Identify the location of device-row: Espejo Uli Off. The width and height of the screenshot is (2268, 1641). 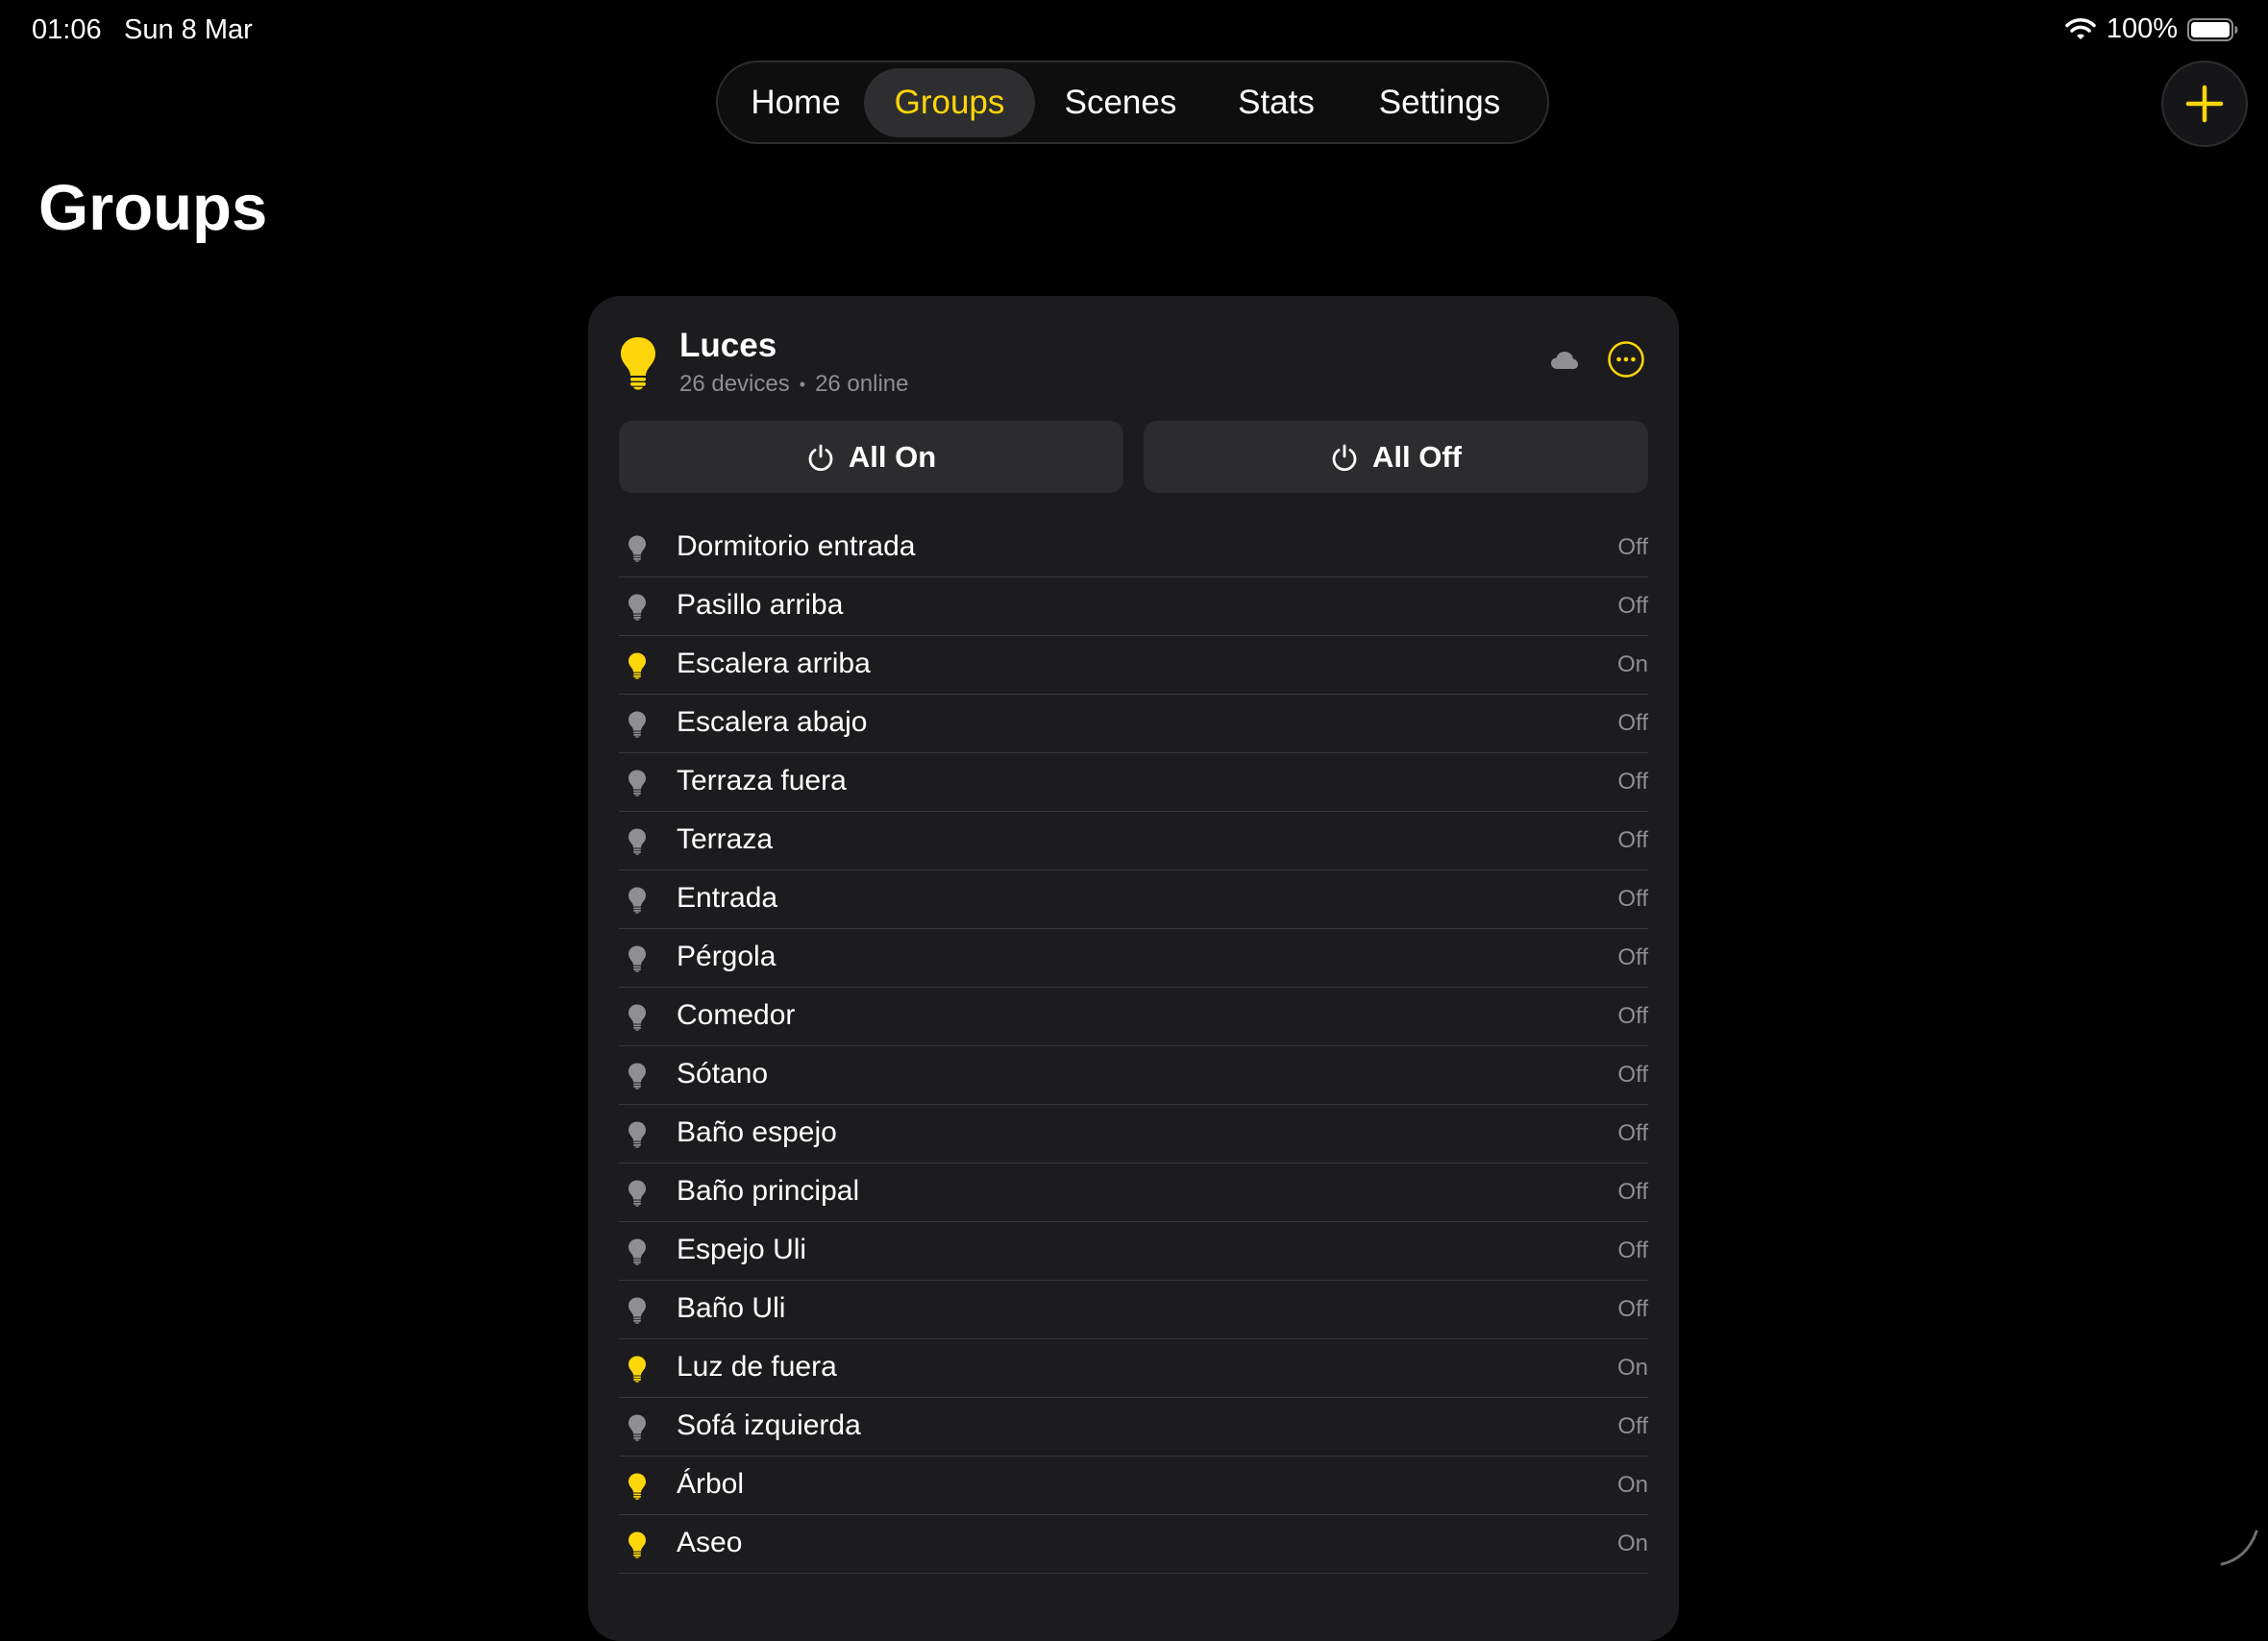
(1133, 1251).